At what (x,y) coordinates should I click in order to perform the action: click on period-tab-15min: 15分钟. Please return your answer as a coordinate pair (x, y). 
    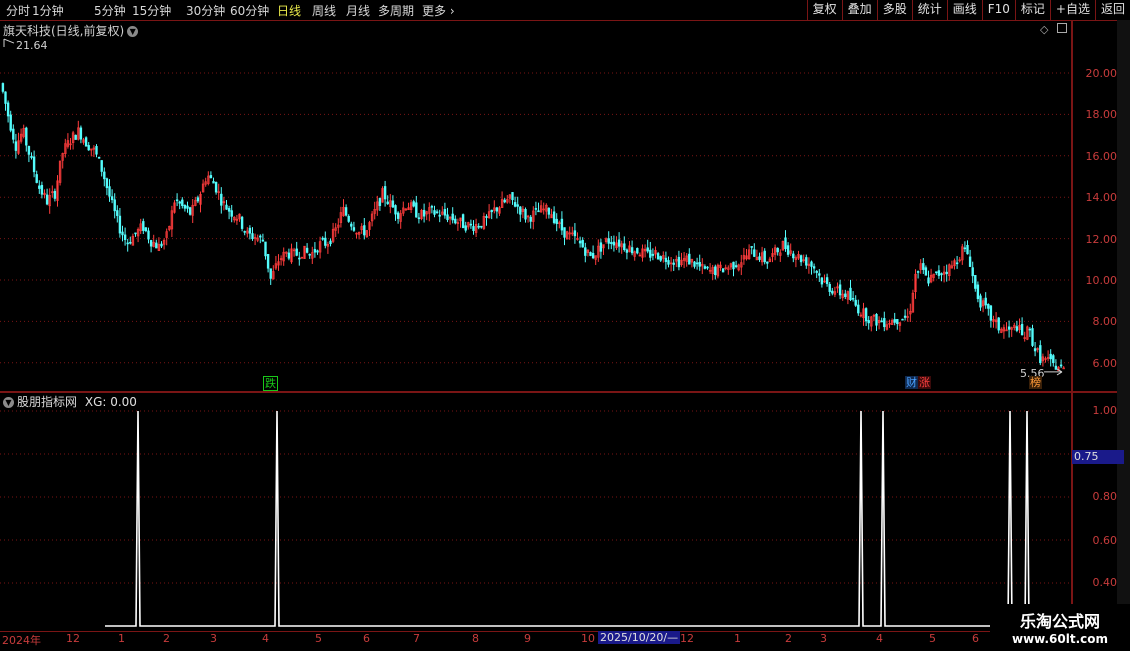
    Looking at the image, I should click on (151, 10).